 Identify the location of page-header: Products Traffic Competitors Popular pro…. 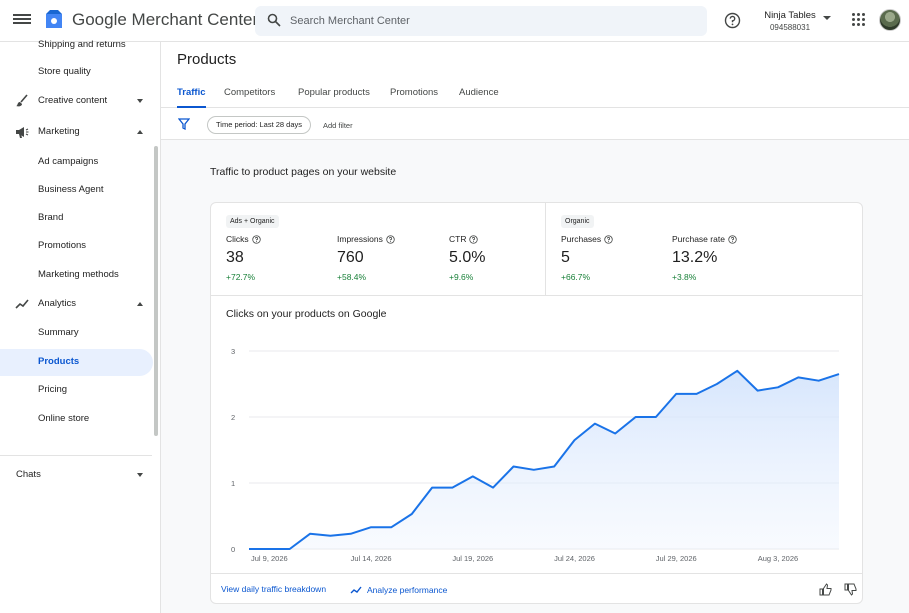
(535, 91).